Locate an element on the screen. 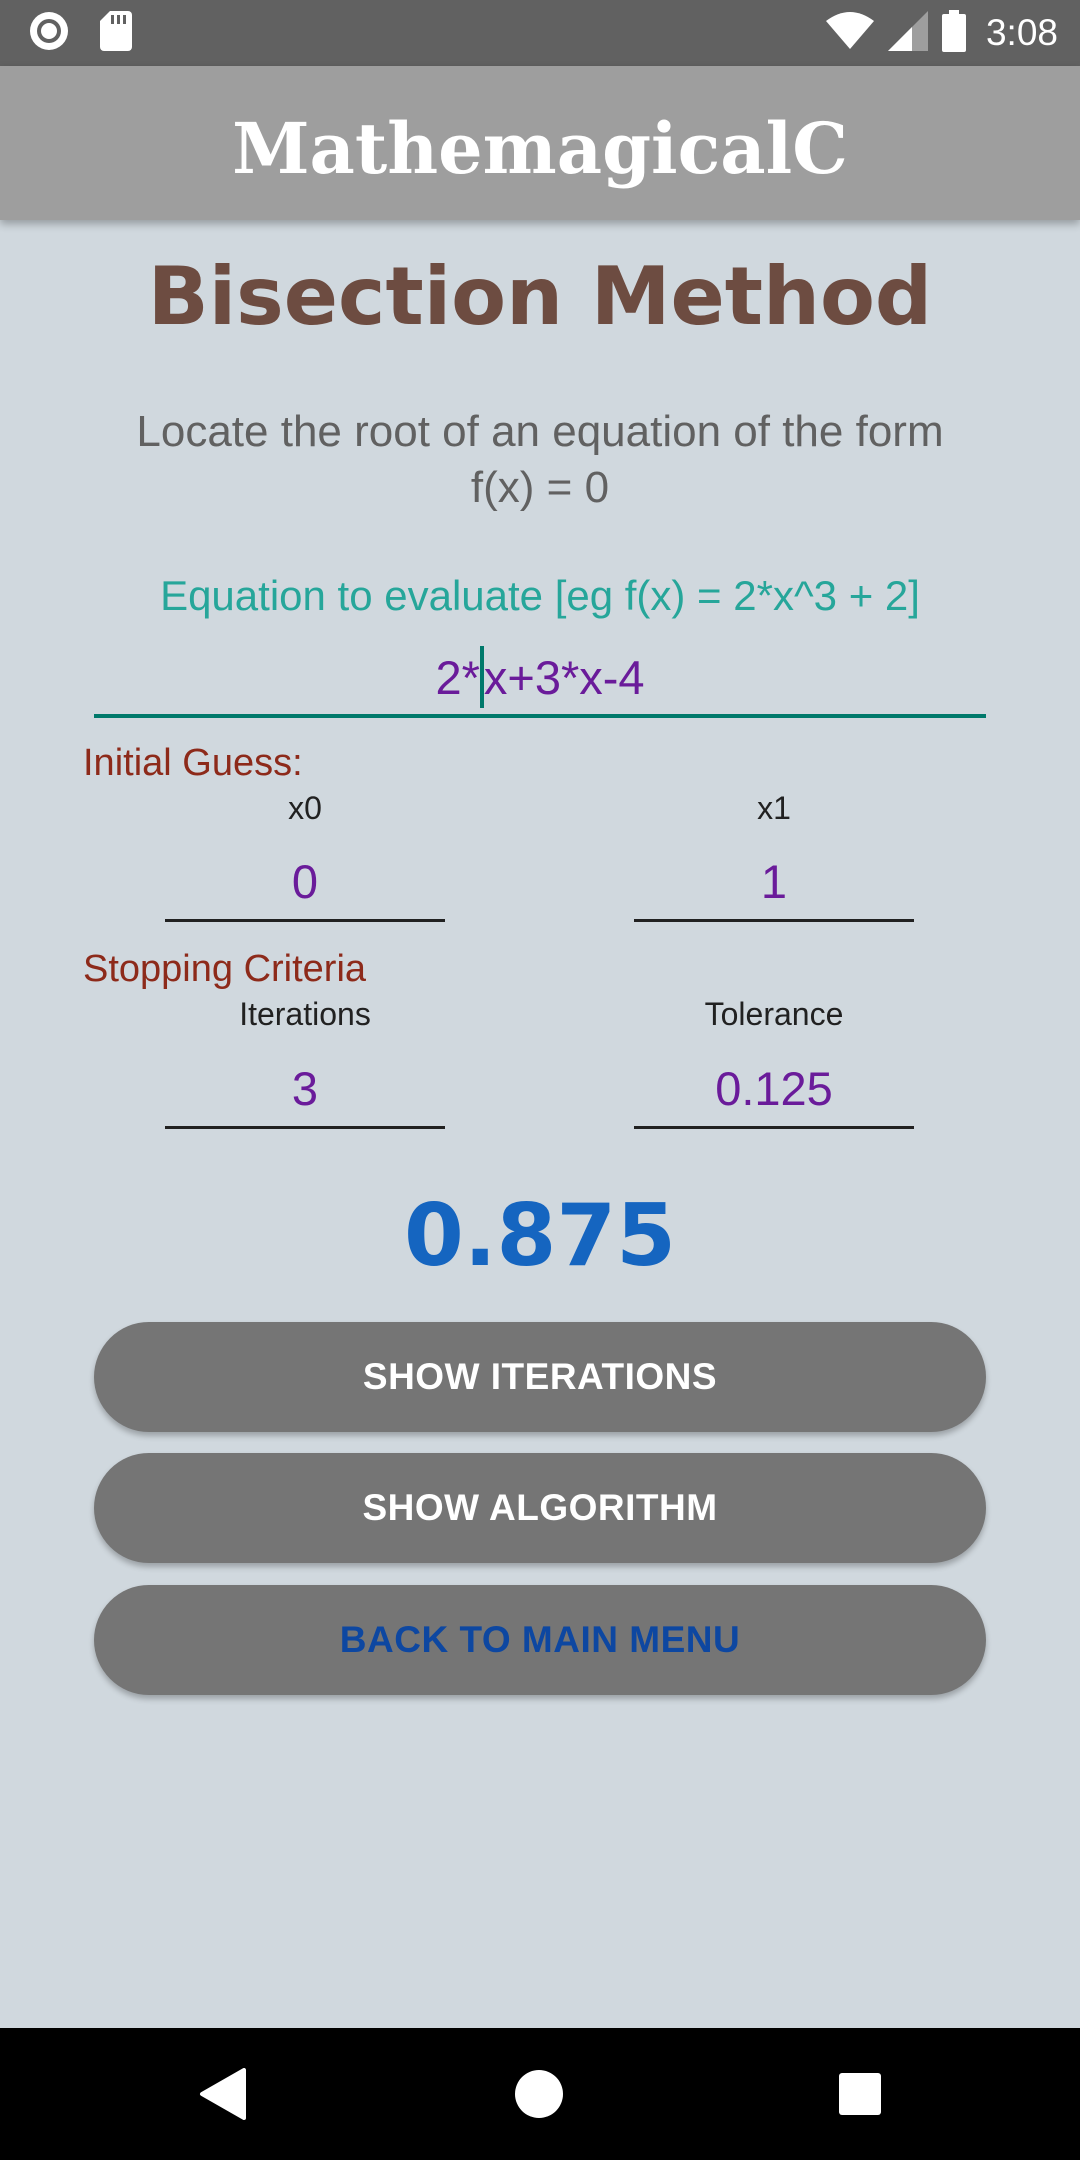 The image size is (1080, 2160). initial-guess-label: Initial Guess: is located at coordinates (193, 763).